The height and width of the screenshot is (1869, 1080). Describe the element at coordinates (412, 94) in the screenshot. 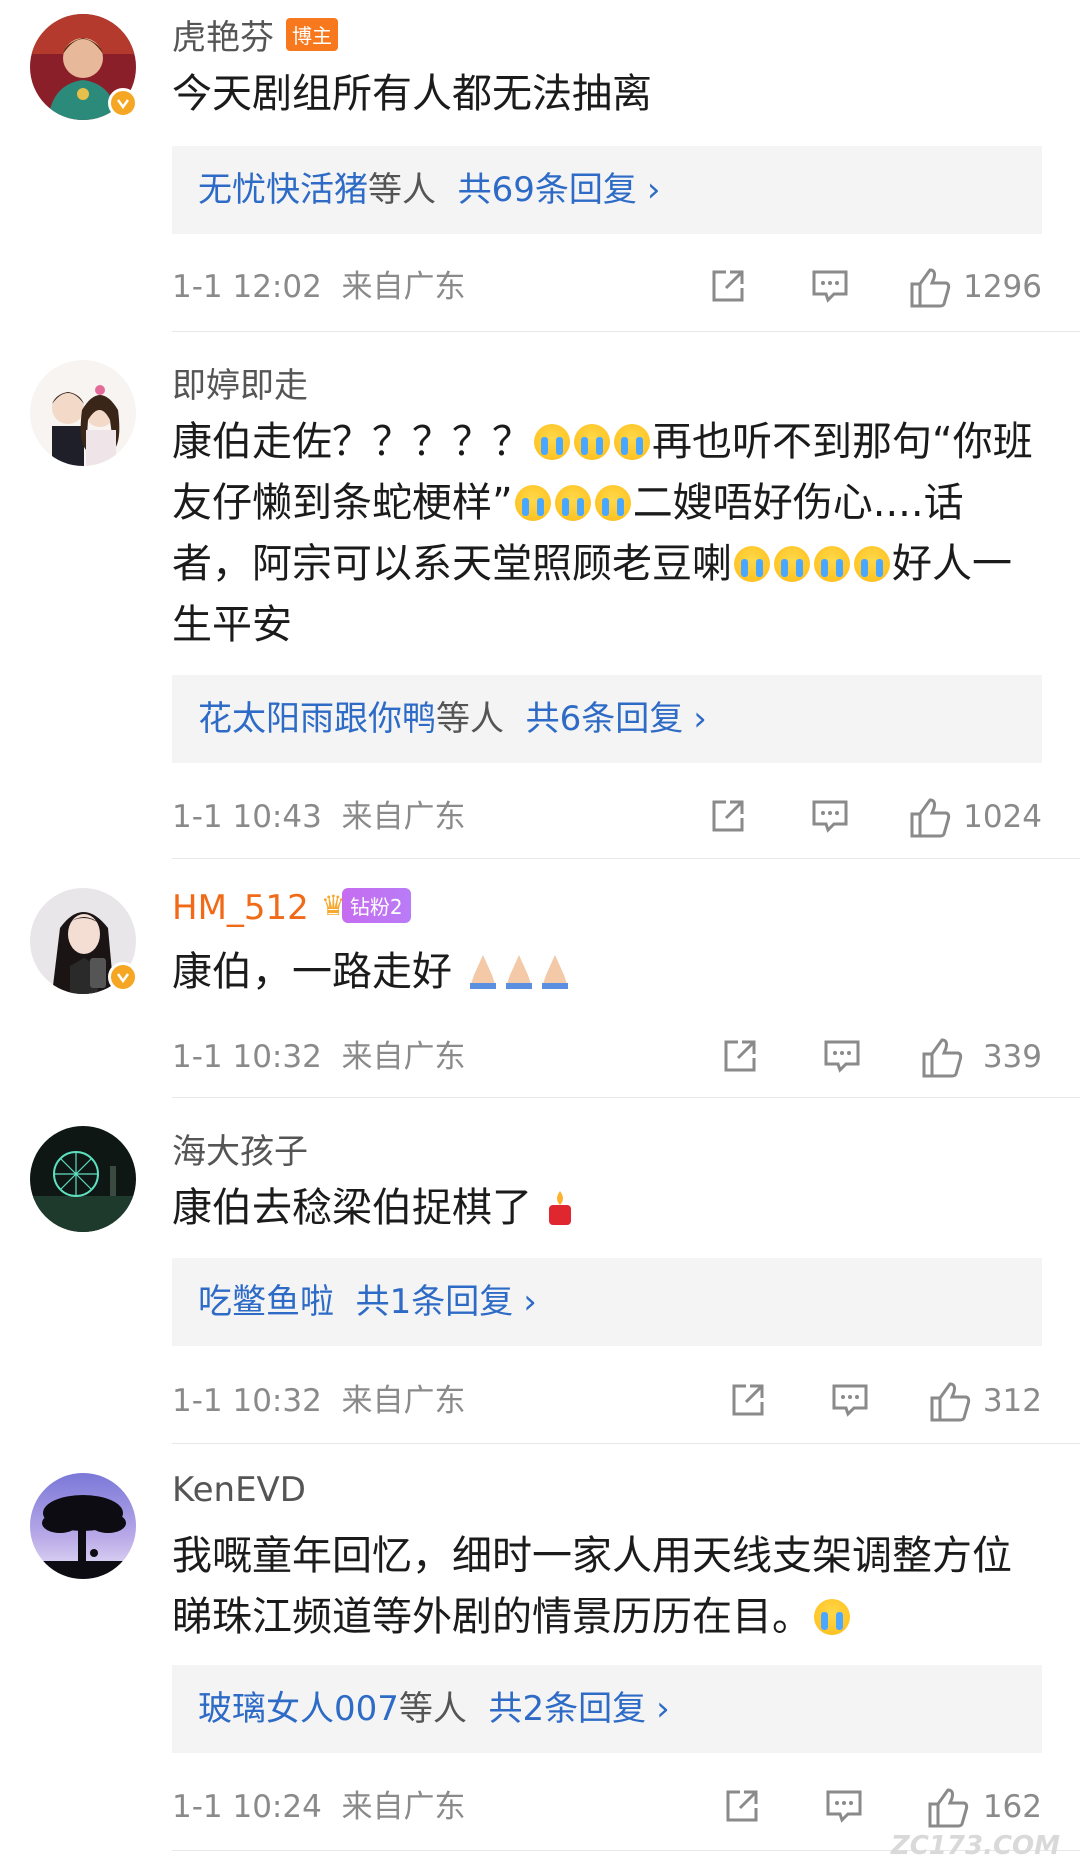

I see `comment-text: 今天剧组所有人都无法抽离` at that location.